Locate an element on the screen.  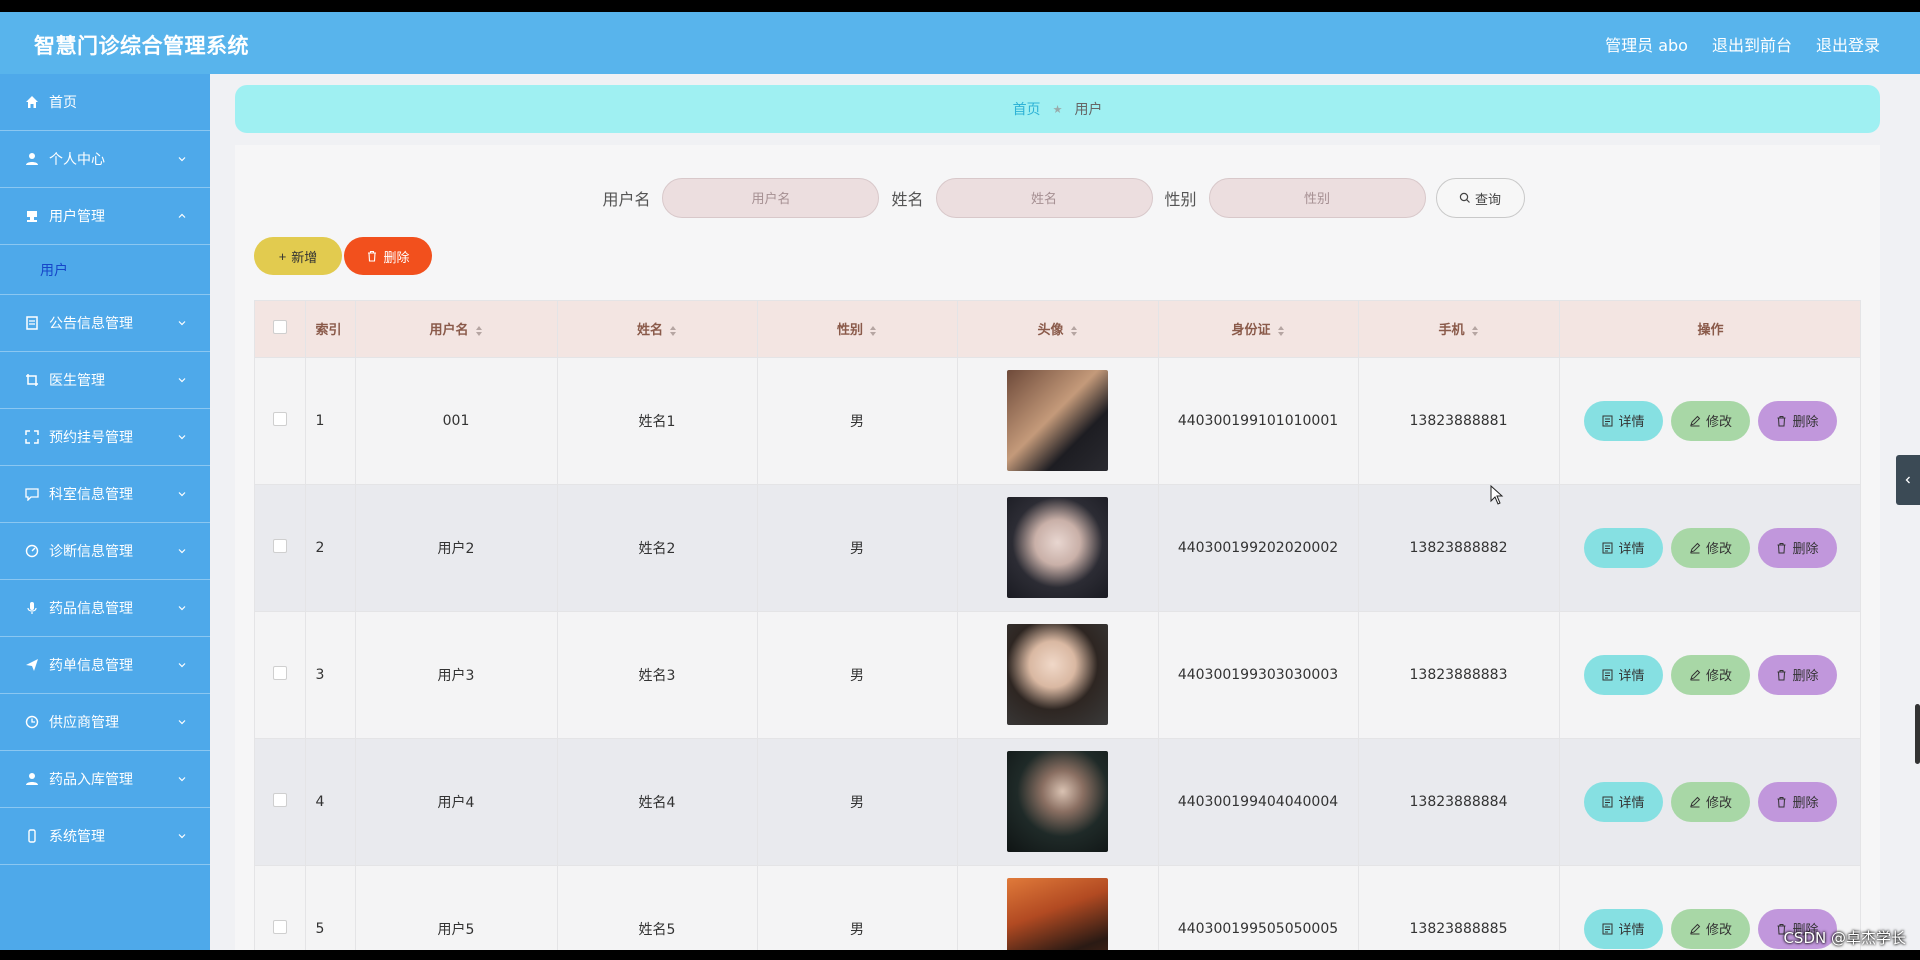
name-input is located at coordinates (1044, 198).